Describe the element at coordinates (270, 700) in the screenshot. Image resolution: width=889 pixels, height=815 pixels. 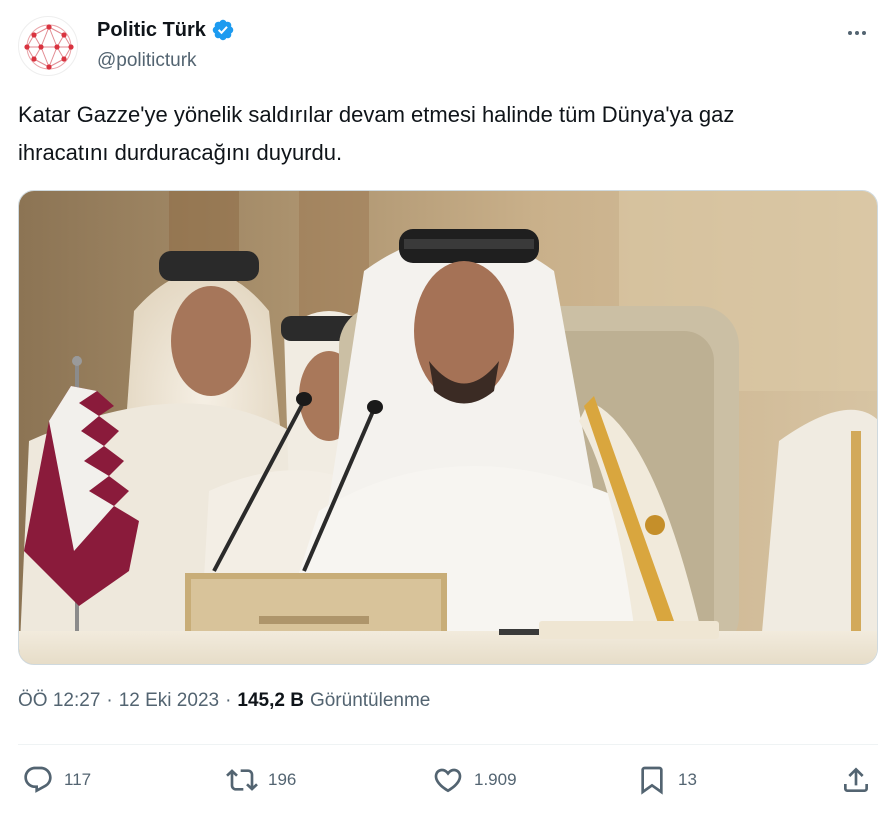
I see `view-count: 145,2 B` at that location.